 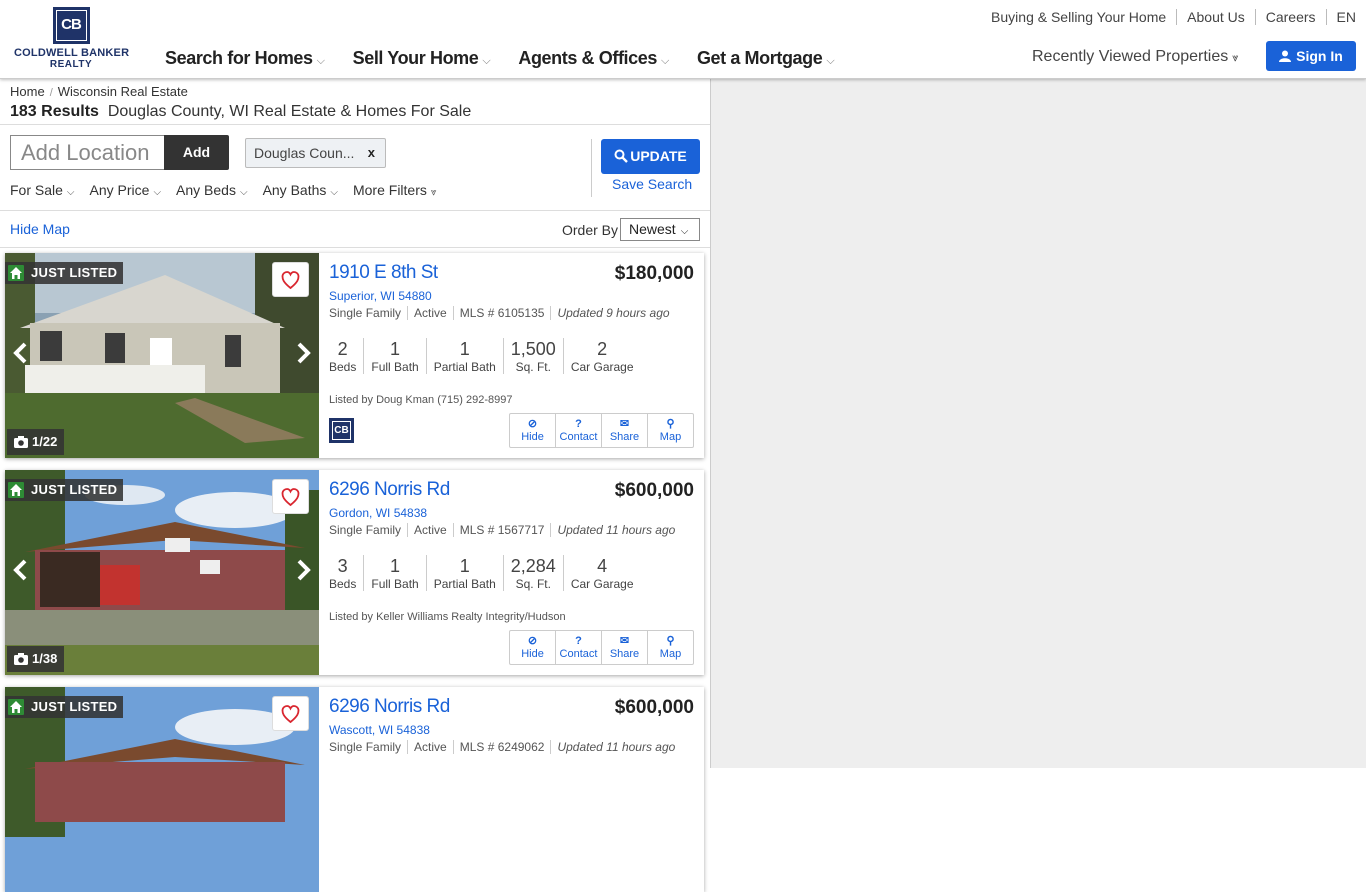 What do you see at coordinates (162, 789) in the screenshot?
I see `listing-photo: JUST LISTED` at bounding box center [162, 789].